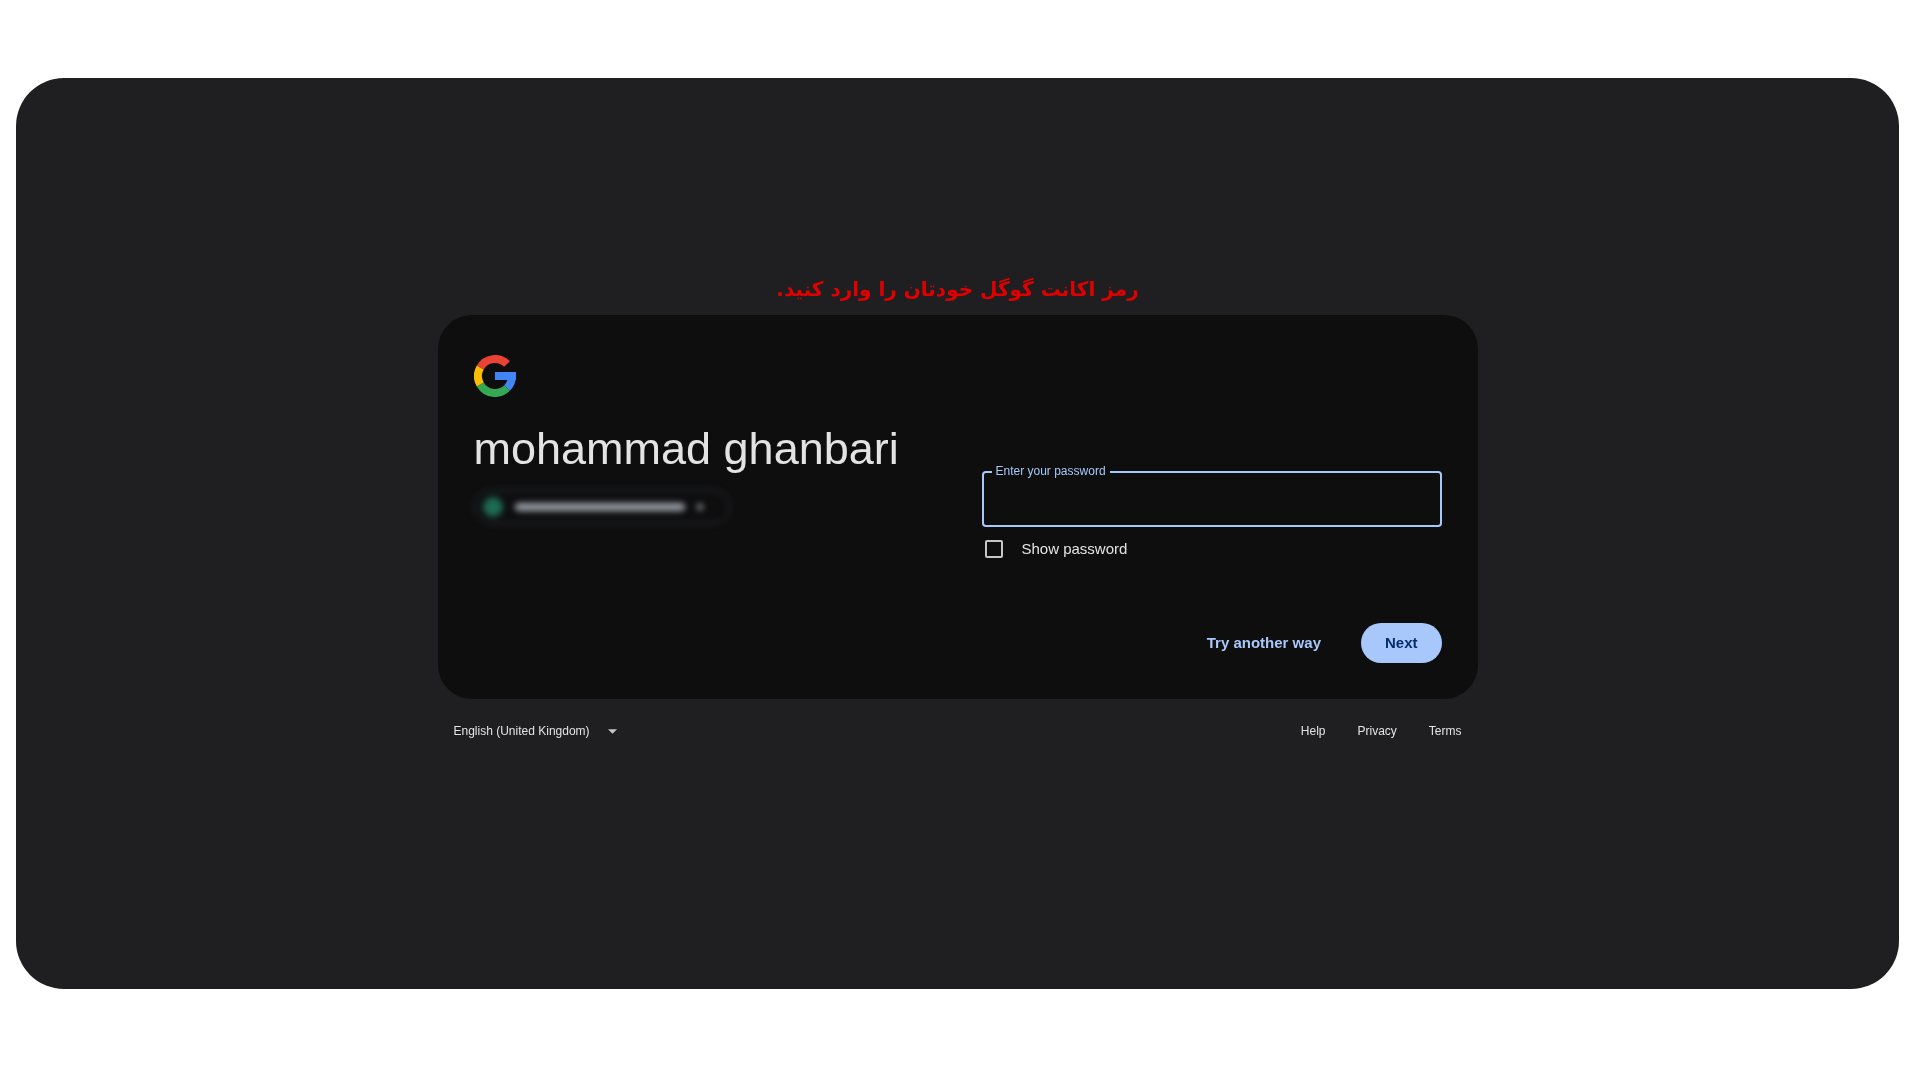 This screenshot has height=1080, width=1920. I want to click on checkbox, so click(993, 549).